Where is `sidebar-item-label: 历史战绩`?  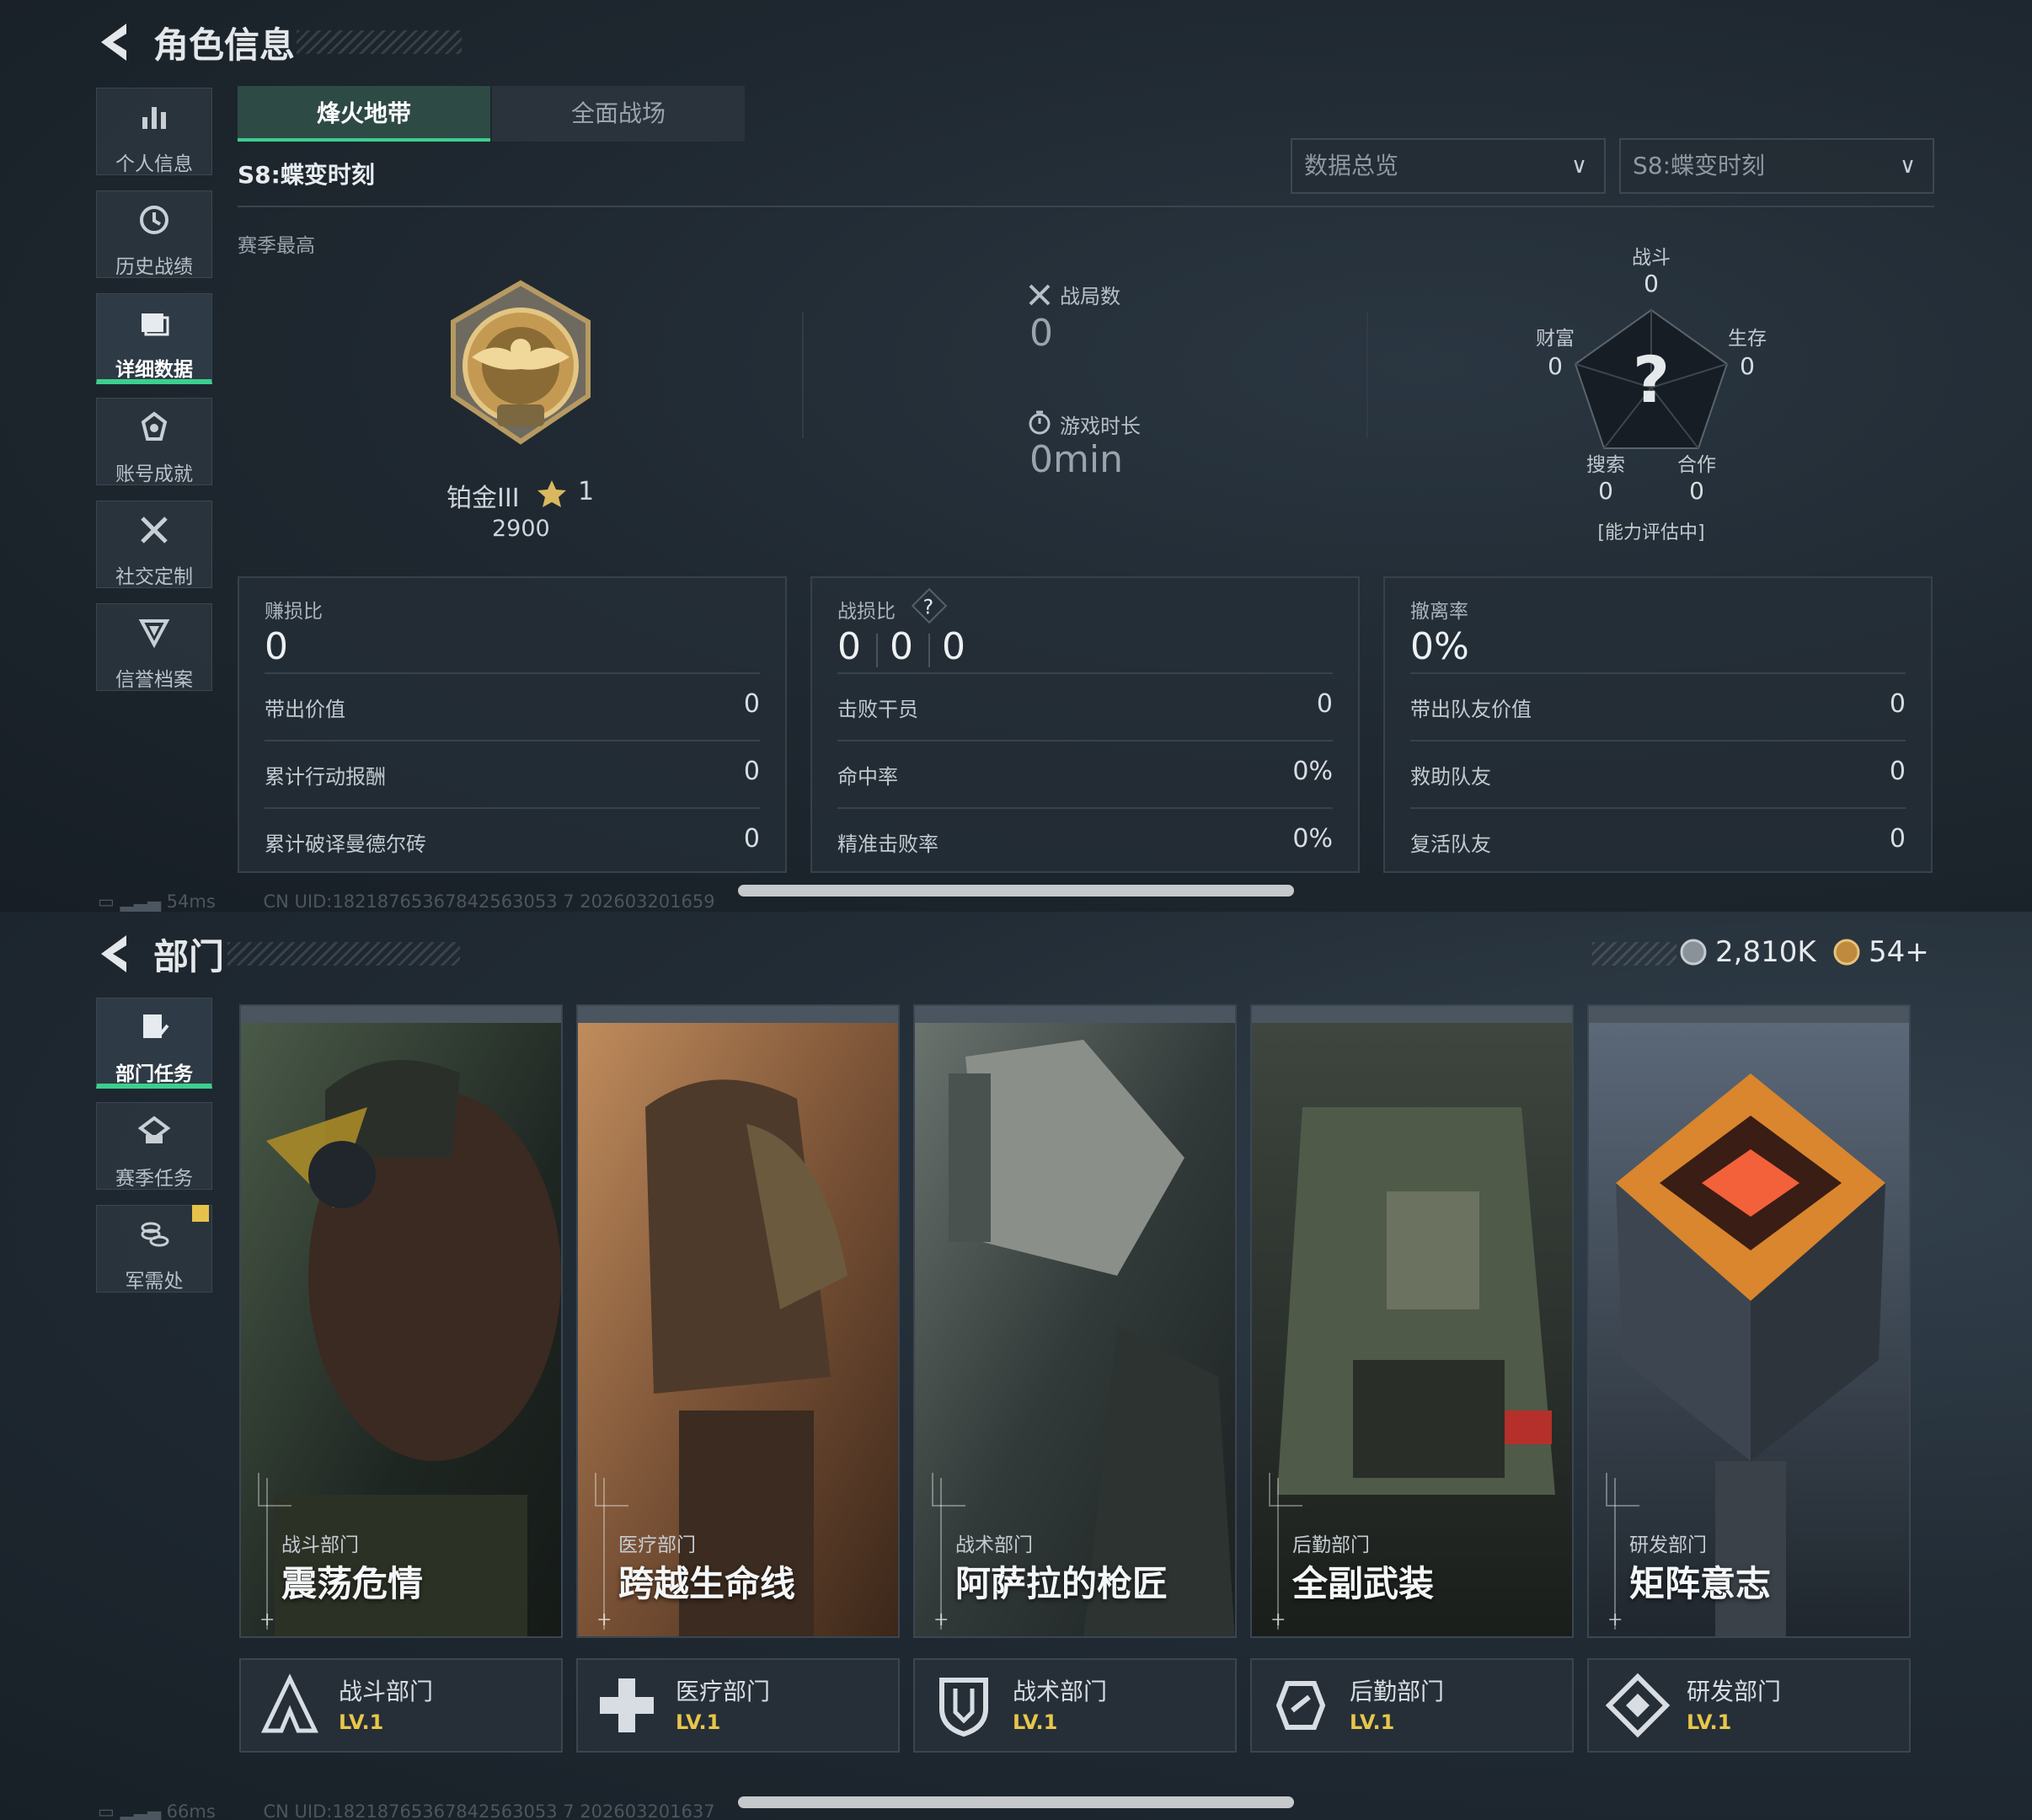
sidebar-item-label: 历史战绩 is located at coordinates (154, 267).